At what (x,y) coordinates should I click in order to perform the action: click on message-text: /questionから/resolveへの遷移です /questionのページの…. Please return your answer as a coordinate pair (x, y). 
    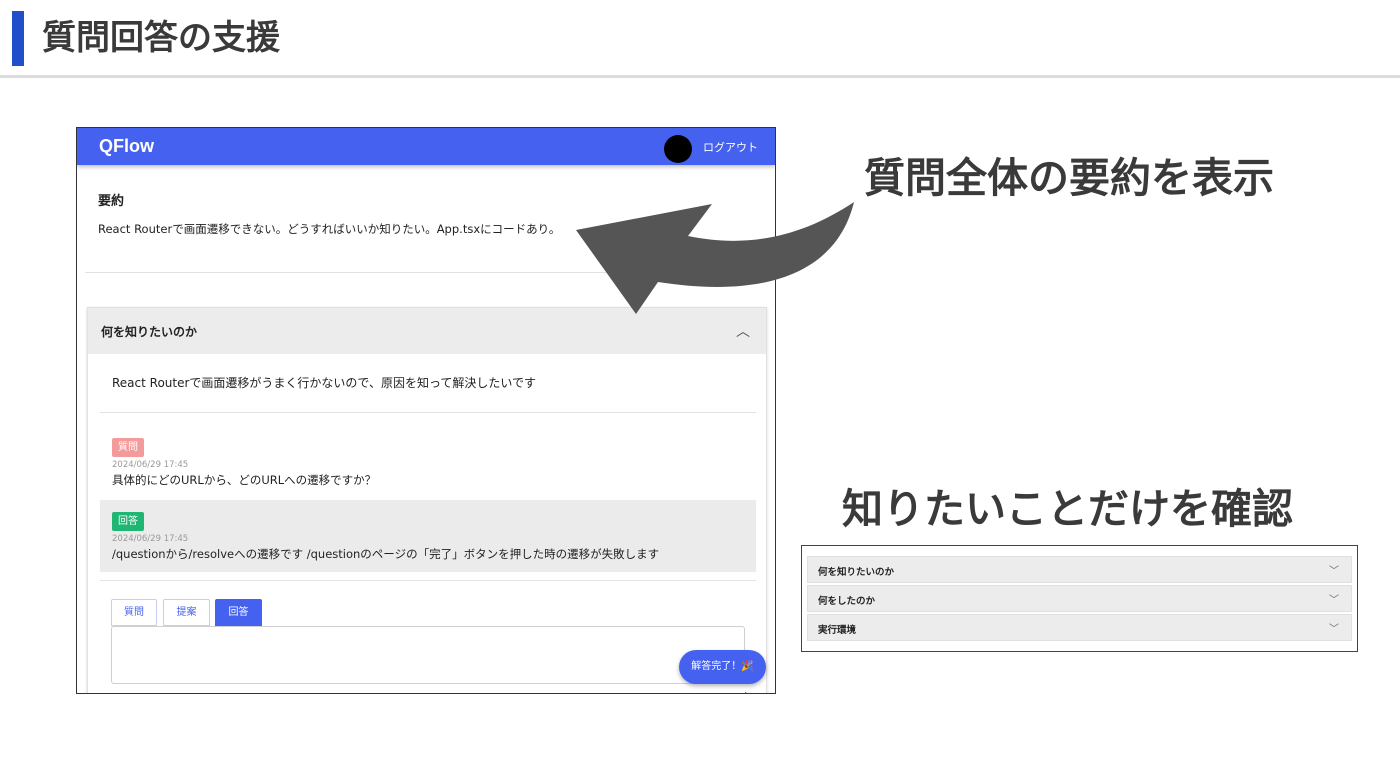
    Looking at the image, I should click on (386, 554).